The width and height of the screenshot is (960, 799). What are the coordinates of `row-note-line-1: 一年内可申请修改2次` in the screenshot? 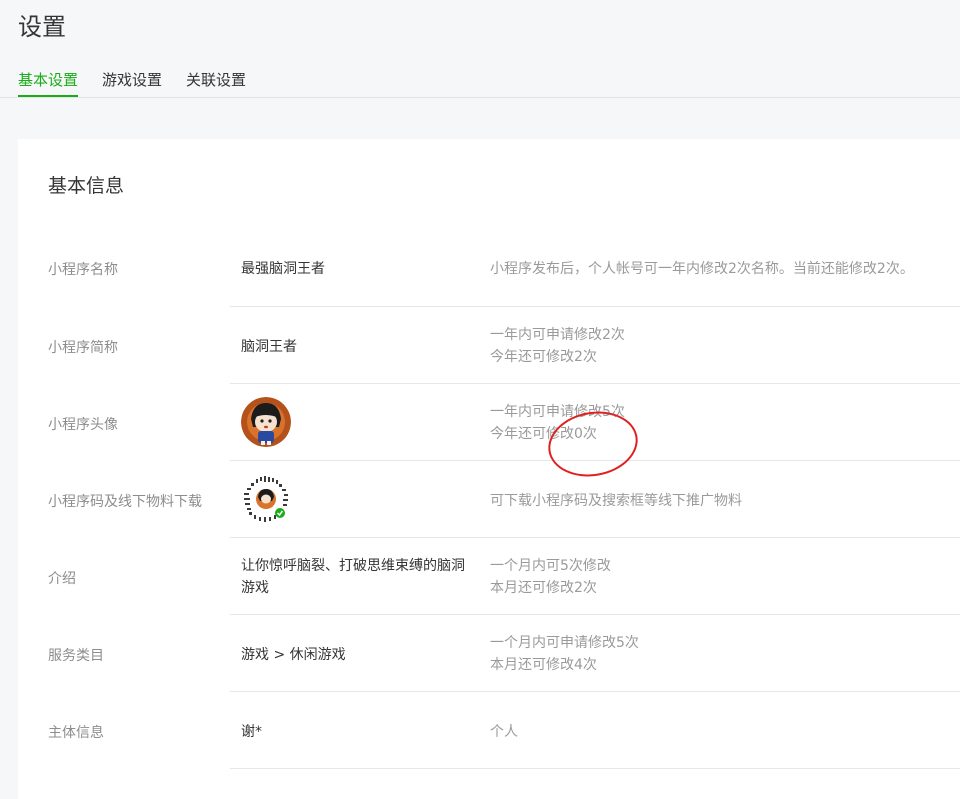 It's located at (557, 335).